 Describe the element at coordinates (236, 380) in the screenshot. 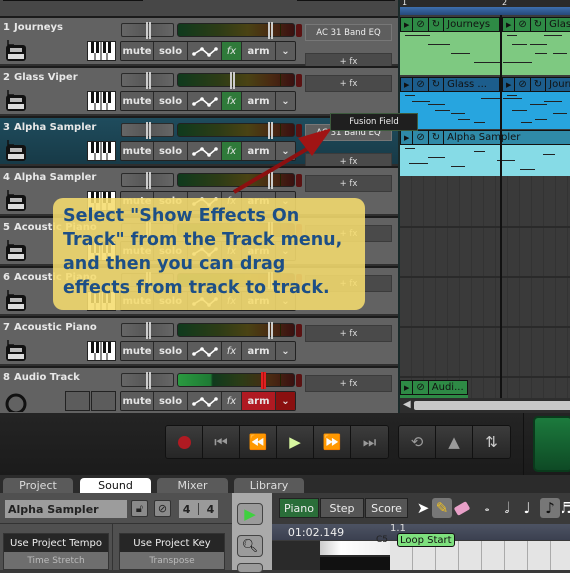

I see `volume-slider` at that location.